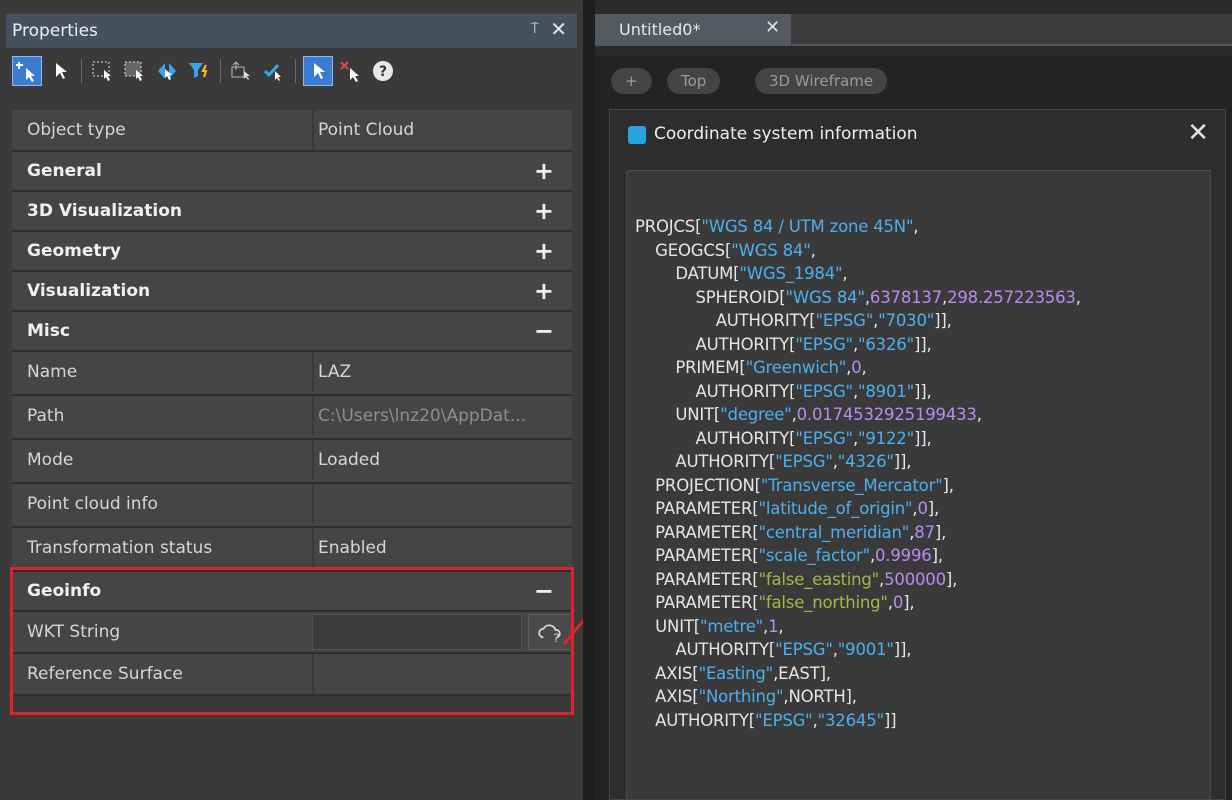  Describe the element at coordinates (292, 71) in the screenshot. I see `selection-toolbar: ?` at that location.